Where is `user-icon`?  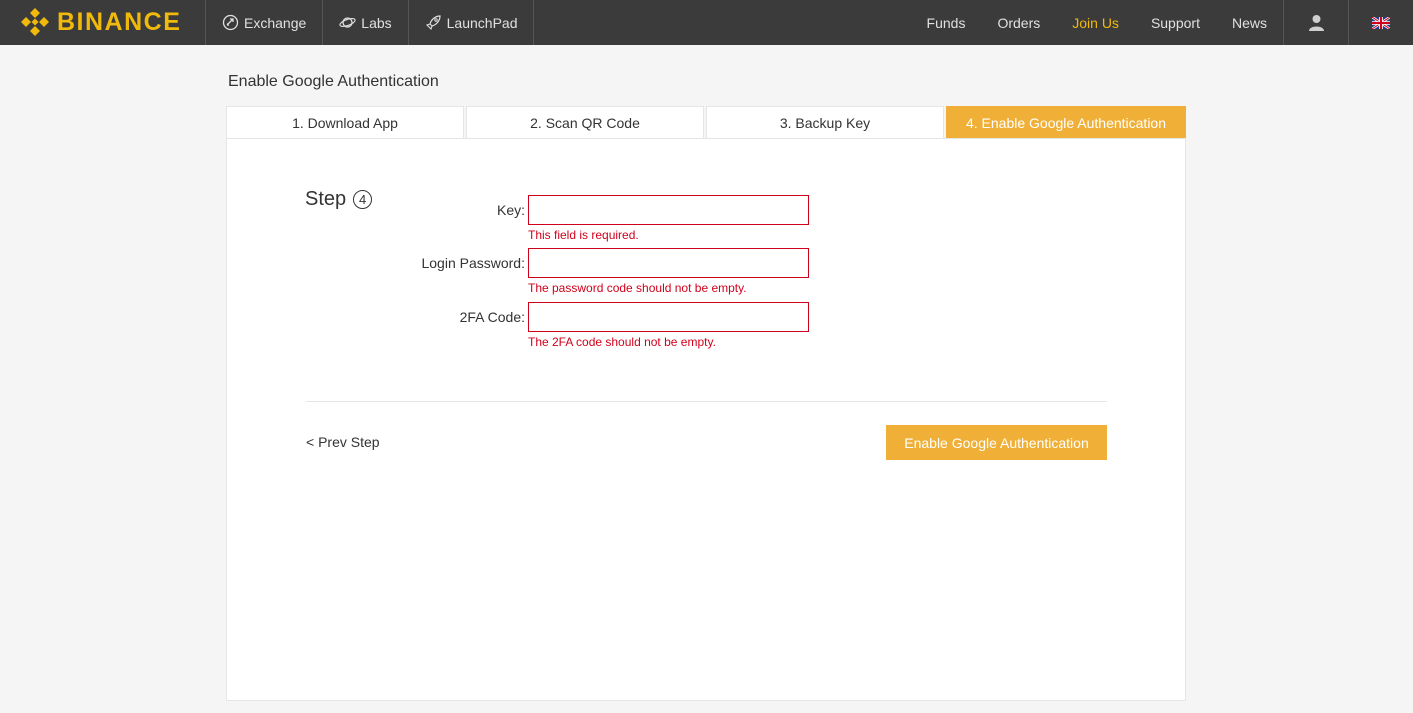
user-icon is located at coordinates (1316, 23).